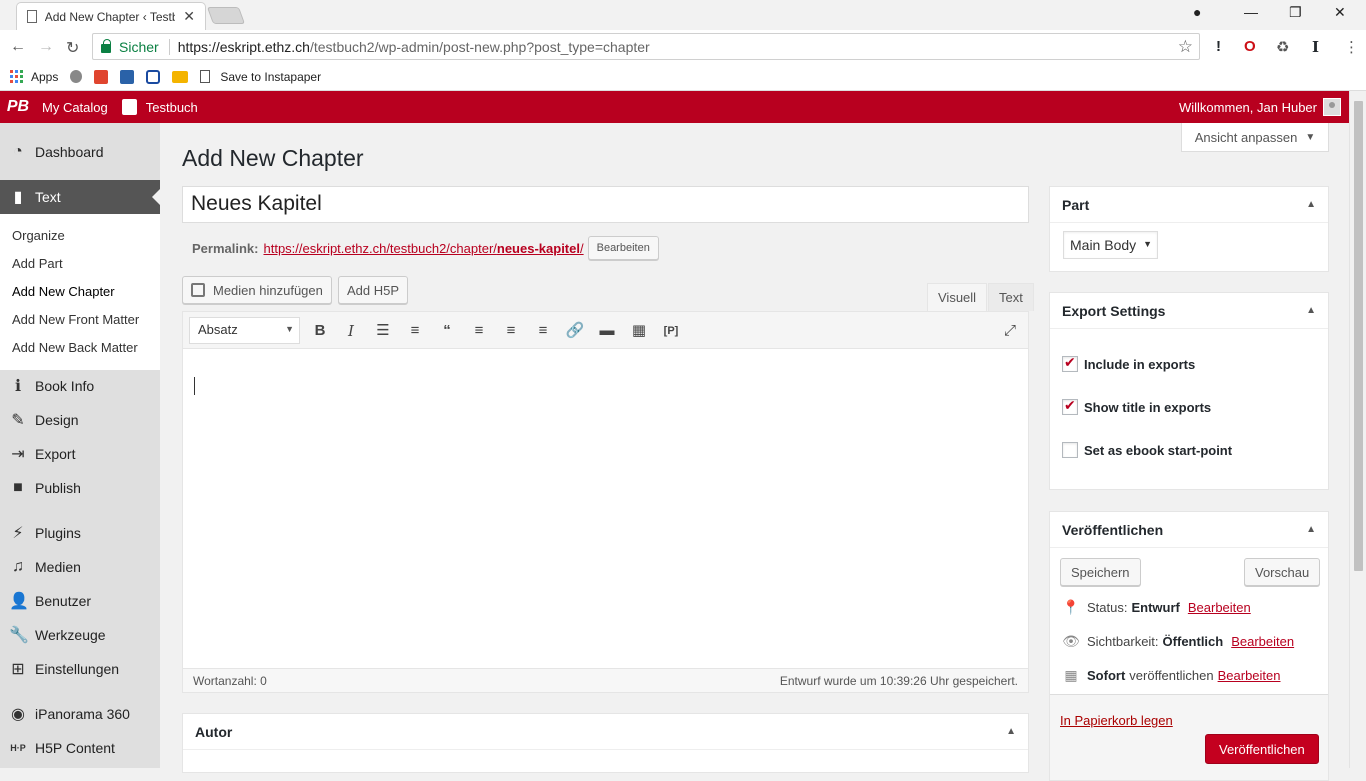 This screenshot has width=1366, height=781. What do you see at coordinates (1128, 363) in the screenshot?
I see `include-exports-option: Include in exports` at bounding box center [1128, 363].